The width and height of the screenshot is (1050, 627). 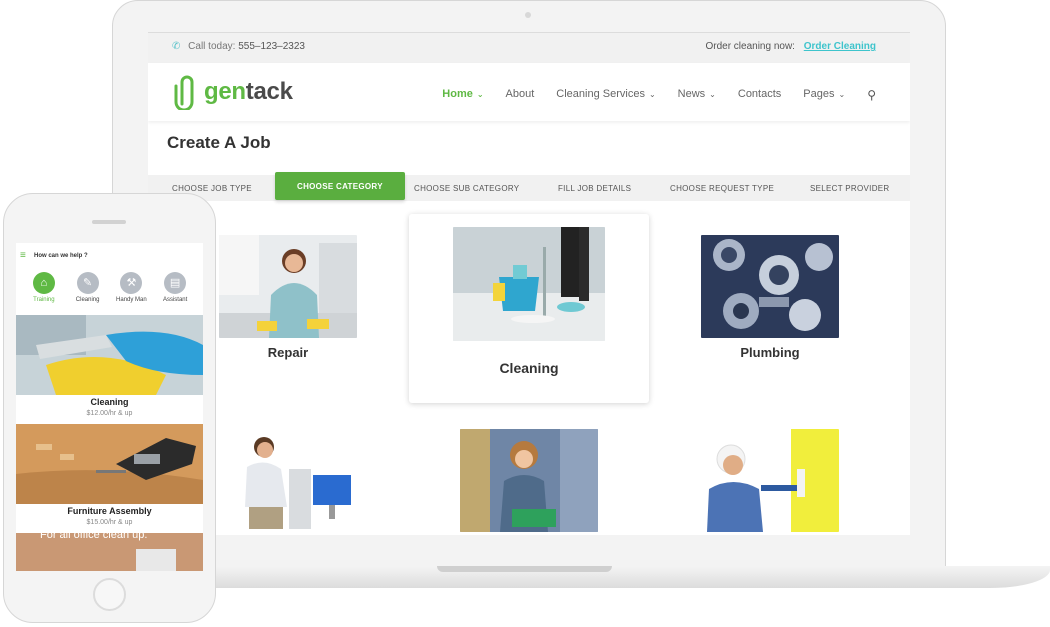 I want to click on spray-icon: ✎, so click(x=87, y=283).